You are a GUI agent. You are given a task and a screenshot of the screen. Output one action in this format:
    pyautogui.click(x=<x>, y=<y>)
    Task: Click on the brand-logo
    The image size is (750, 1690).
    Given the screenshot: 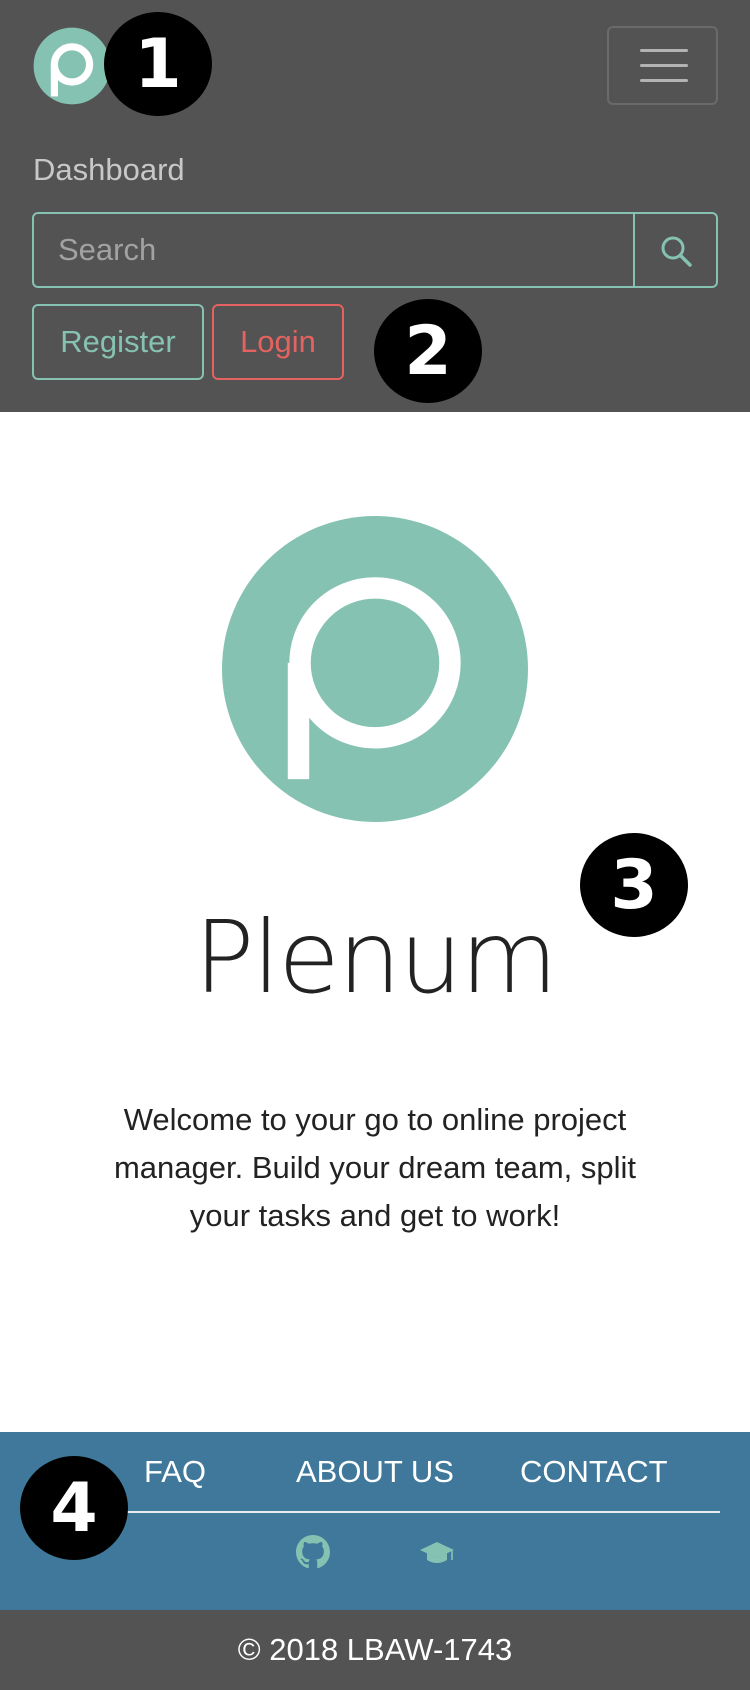 What is the action you would take?
    pyautogui.click(x=72, y=66)
    